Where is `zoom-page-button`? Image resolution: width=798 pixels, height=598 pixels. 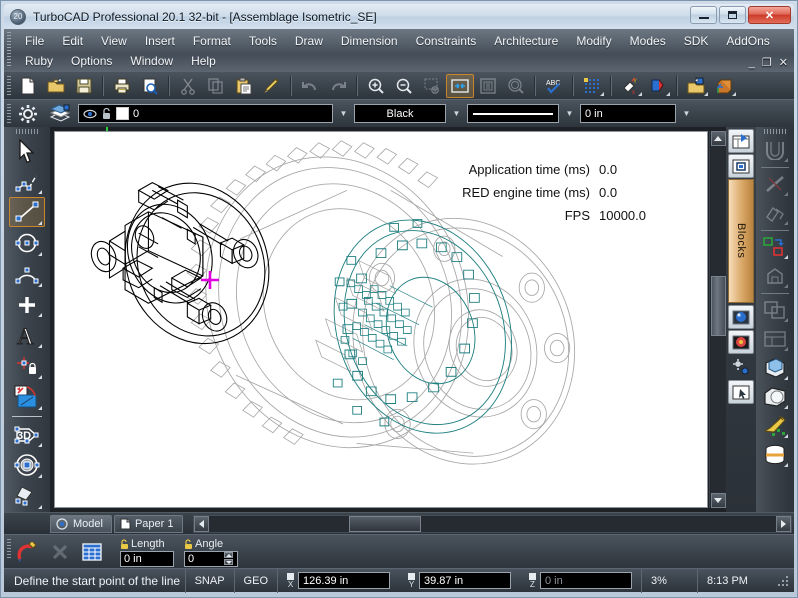 zoom-page-button is located at coordinates (488, 86).